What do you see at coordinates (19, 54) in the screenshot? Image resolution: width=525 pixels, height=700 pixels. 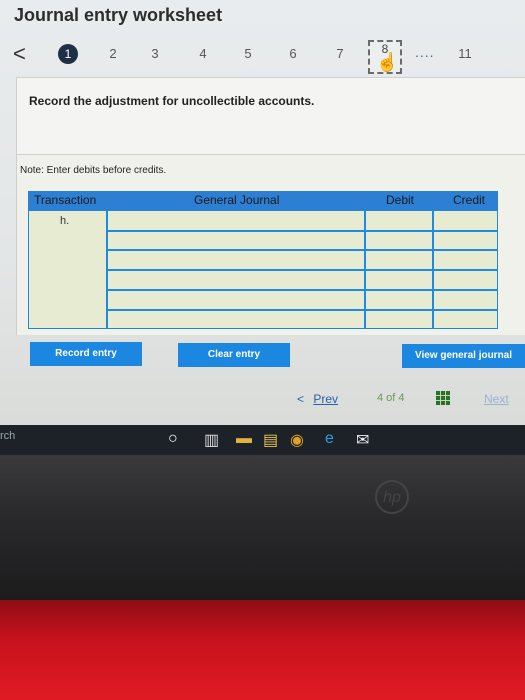 I see `back-arrow-icon: <` at bounding box center [19, 54].